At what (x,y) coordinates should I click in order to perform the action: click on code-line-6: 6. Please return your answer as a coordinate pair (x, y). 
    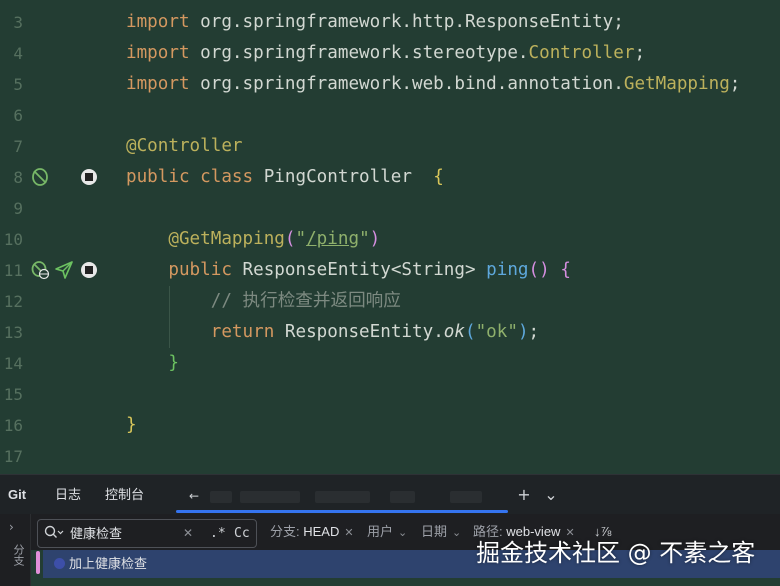
    Looking at the image, I should click on (390, 115).